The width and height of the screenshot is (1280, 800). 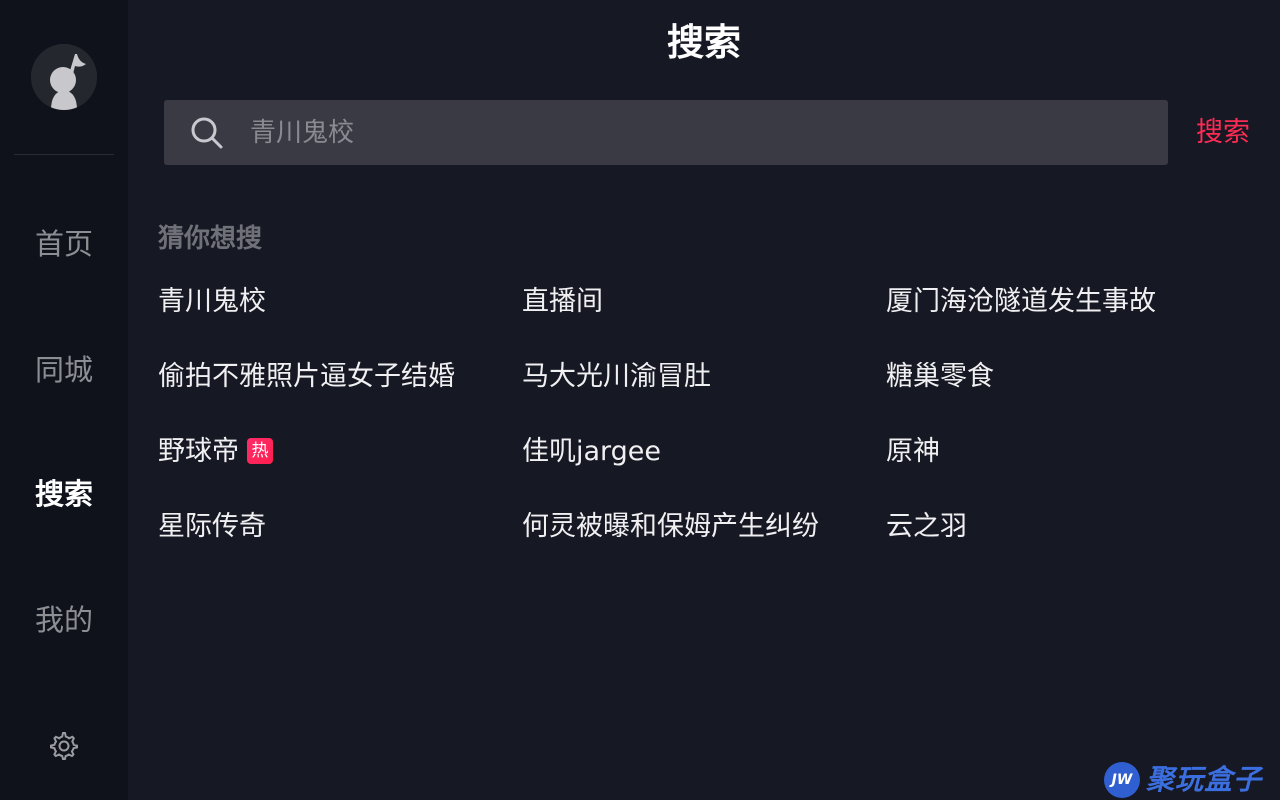 I want to click on sidebar: 首页 同城 搜索 我的, so click(x=64, y=400).